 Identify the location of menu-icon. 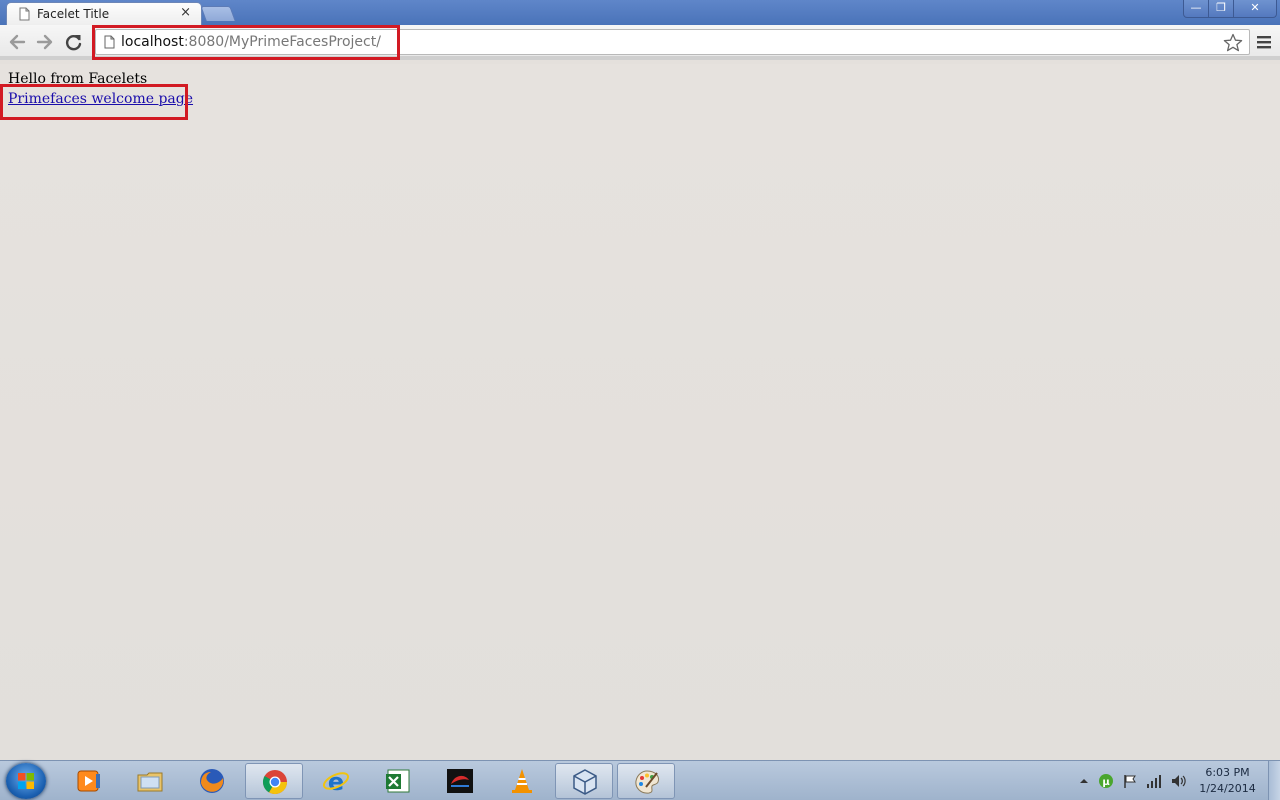
(1264, 42).